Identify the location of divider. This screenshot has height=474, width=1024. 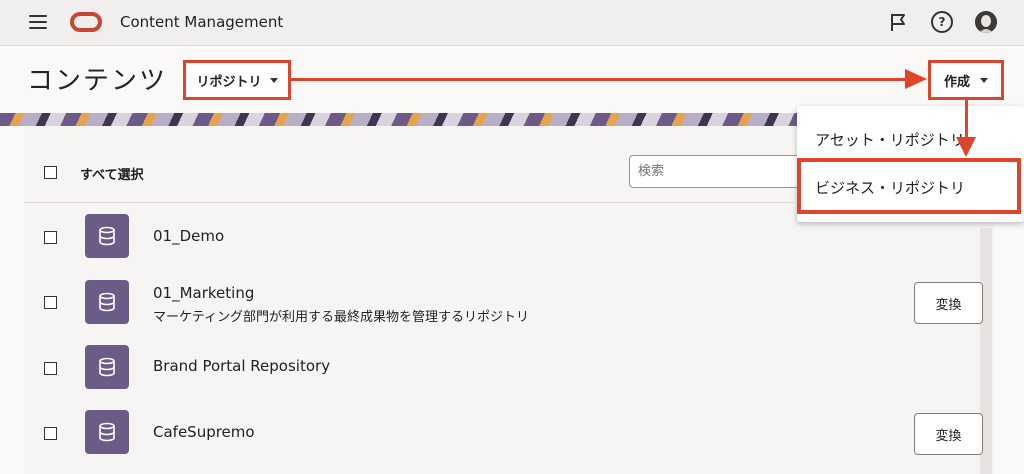
(409, 202).